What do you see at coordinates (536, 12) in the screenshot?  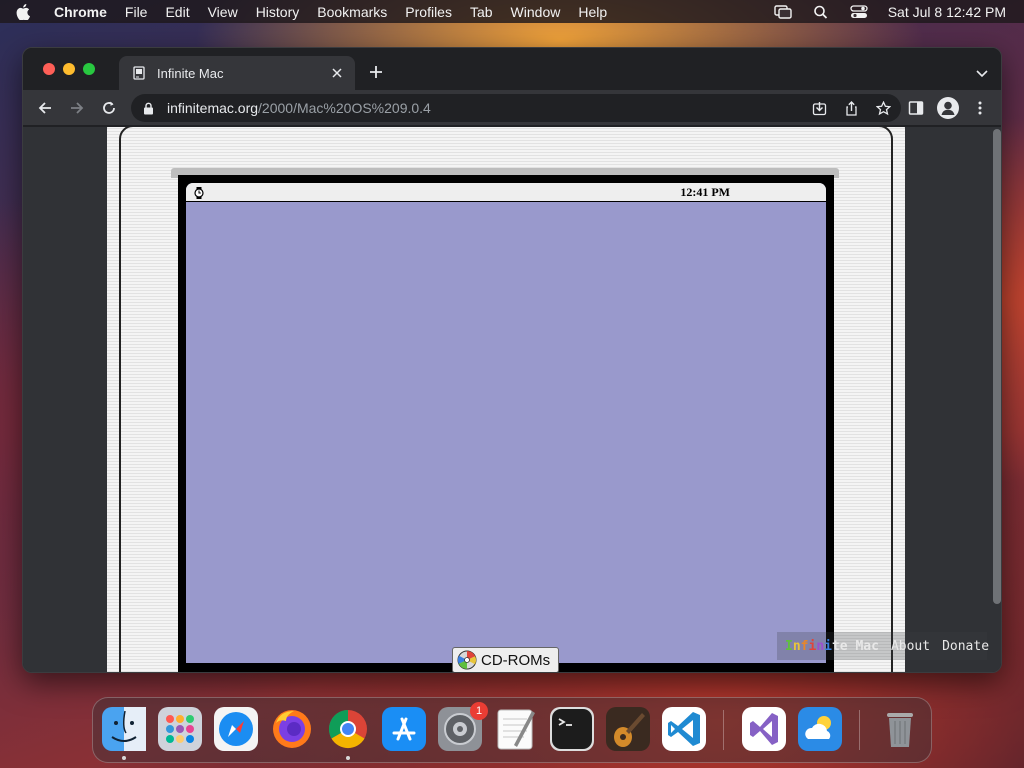 I see `menu-window: Window` at bounding box center [536, 12].